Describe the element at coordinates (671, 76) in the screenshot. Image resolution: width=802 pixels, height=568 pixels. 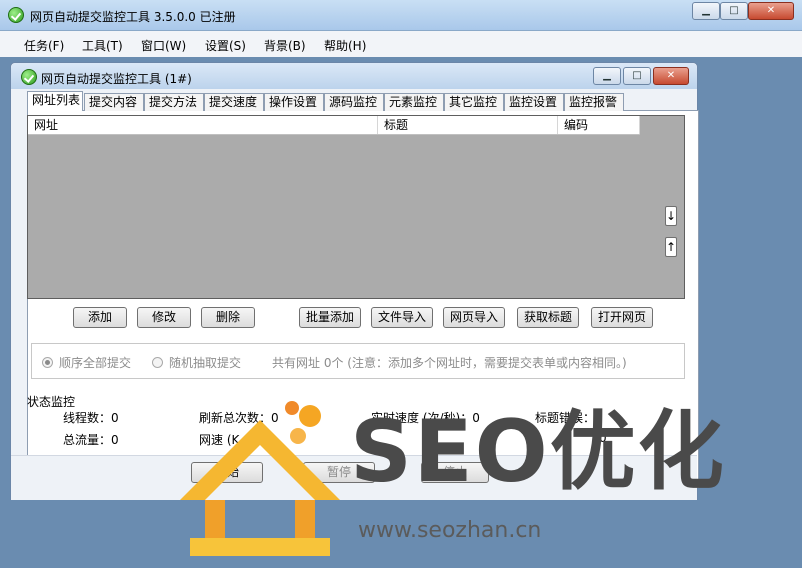
I see `child-close-button: ✕` at that location.